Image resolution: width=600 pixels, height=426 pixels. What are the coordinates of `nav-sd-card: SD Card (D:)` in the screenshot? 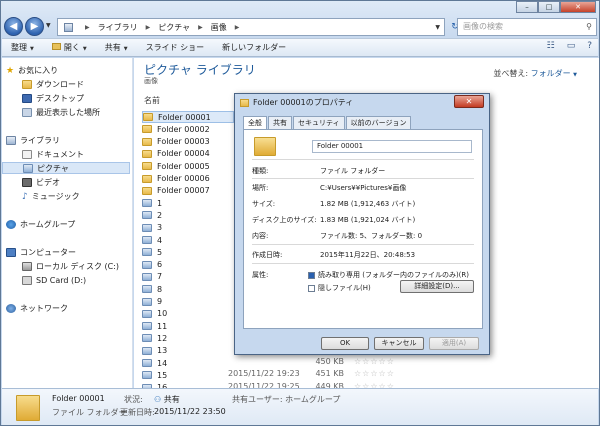 It's located at (66, 280).